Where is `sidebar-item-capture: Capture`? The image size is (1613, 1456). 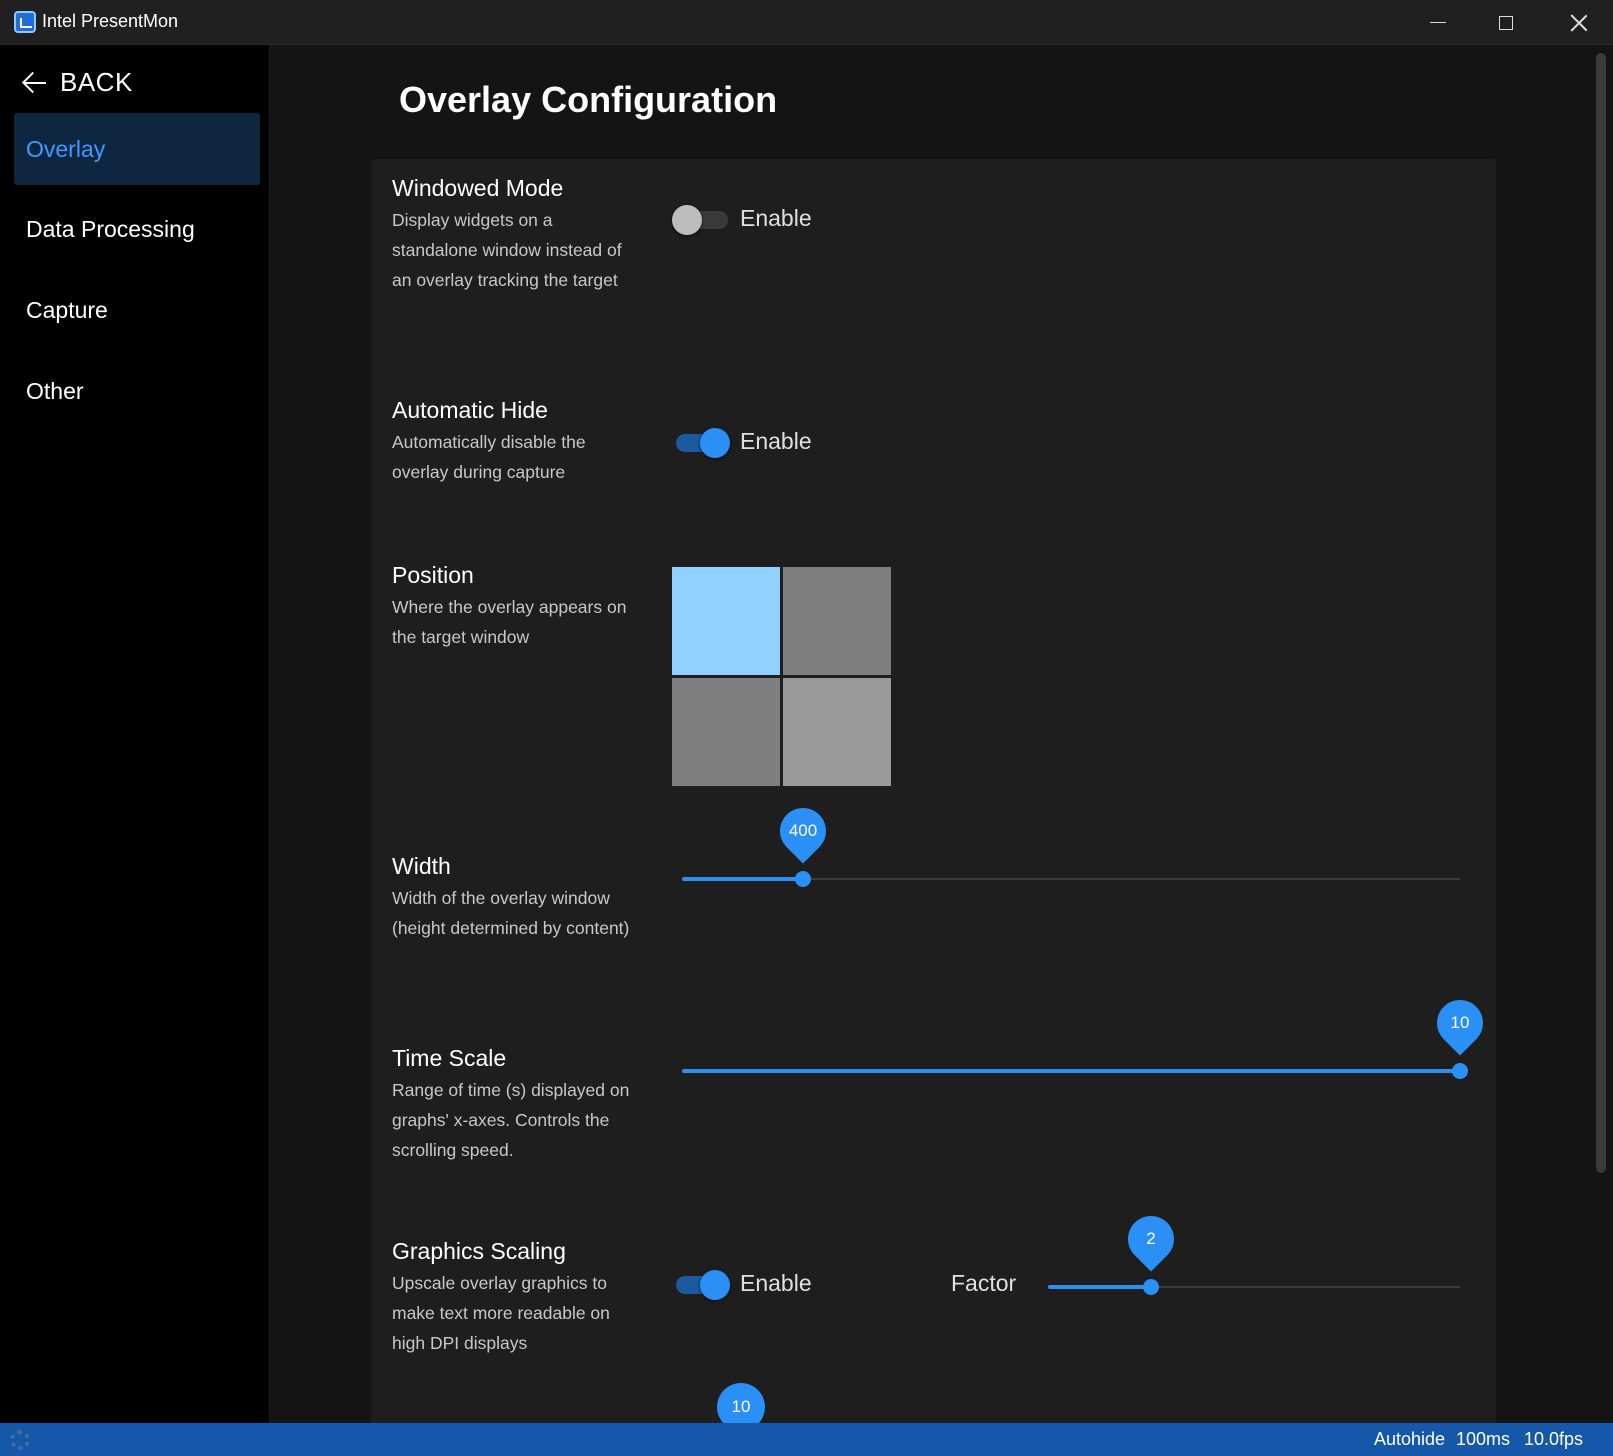 sidebar-item-capture: Capture is located at coordinates (137, 310).